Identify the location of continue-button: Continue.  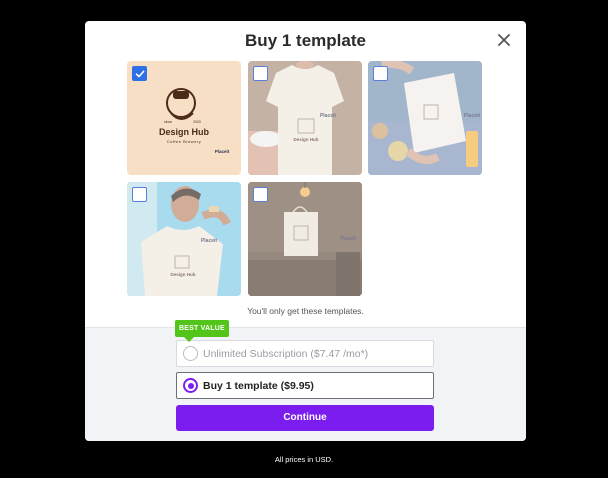
(305, 418).